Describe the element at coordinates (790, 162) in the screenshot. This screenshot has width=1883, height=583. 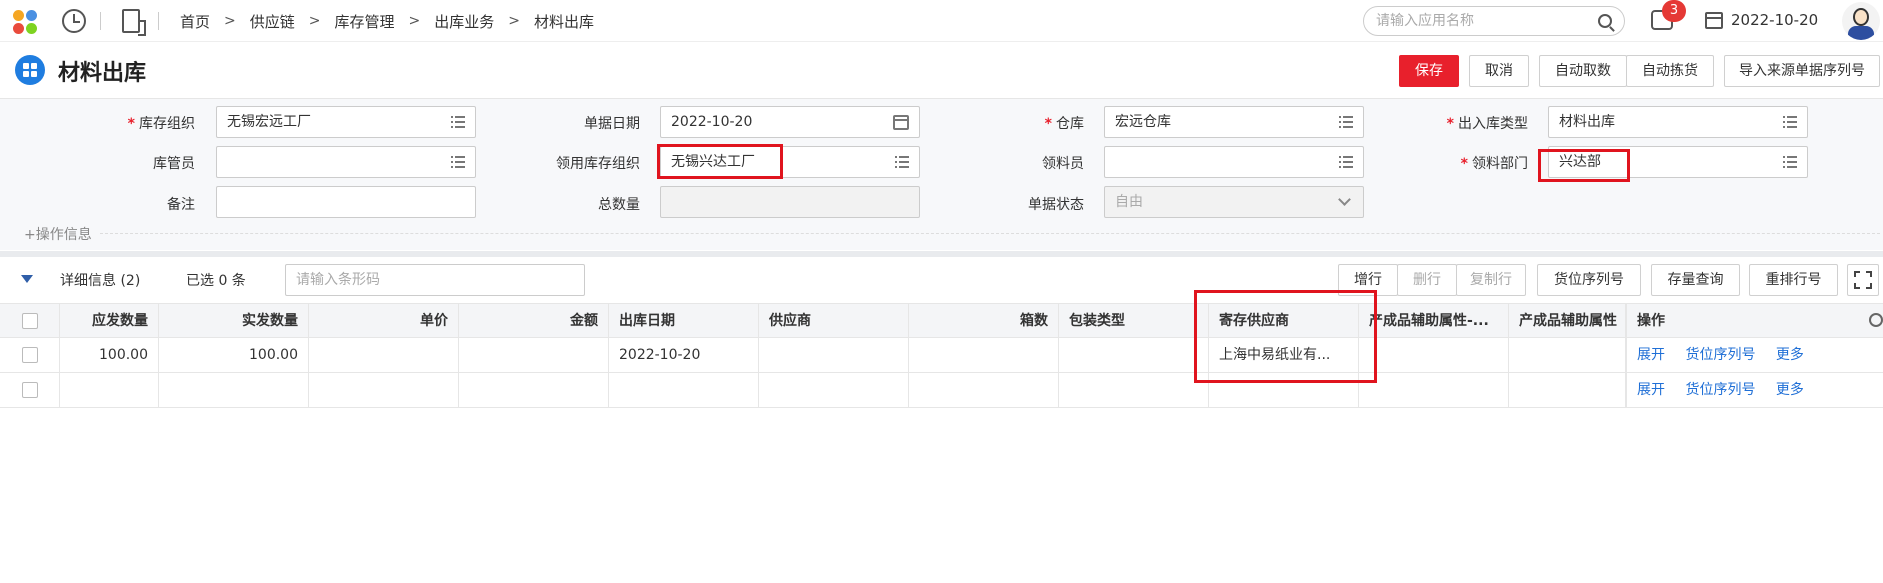
I see `use-org-field: 无锡兴达工厂` at that location.